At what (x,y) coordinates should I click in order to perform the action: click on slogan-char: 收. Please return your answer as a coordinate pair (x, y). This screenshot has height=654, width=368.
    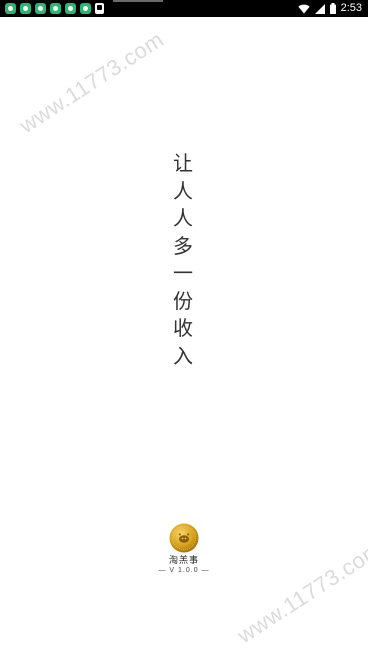
    Looking at the image, I should click on (183, 328).